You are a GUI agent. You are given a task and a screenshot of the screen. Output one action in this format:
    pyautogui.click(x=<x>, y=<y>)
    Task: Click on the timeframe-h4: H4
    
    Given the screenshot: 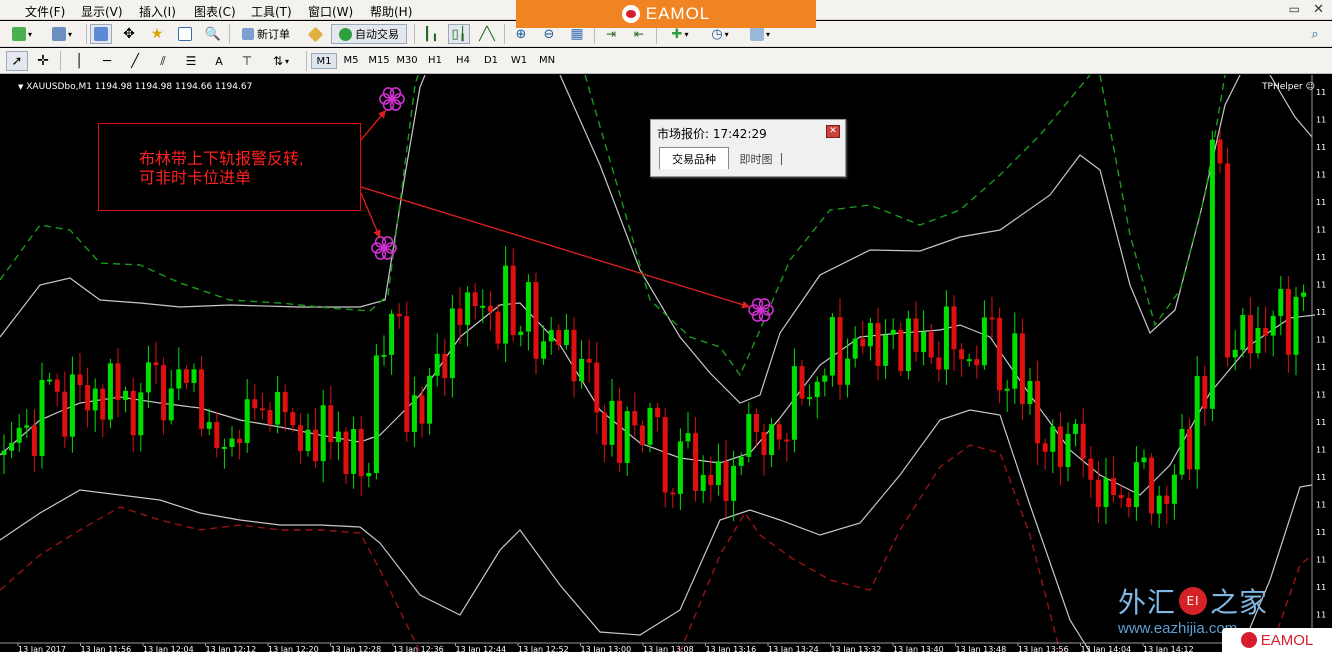 What is the action you would take?
    pyautogui.click(x=463, y=61)
    